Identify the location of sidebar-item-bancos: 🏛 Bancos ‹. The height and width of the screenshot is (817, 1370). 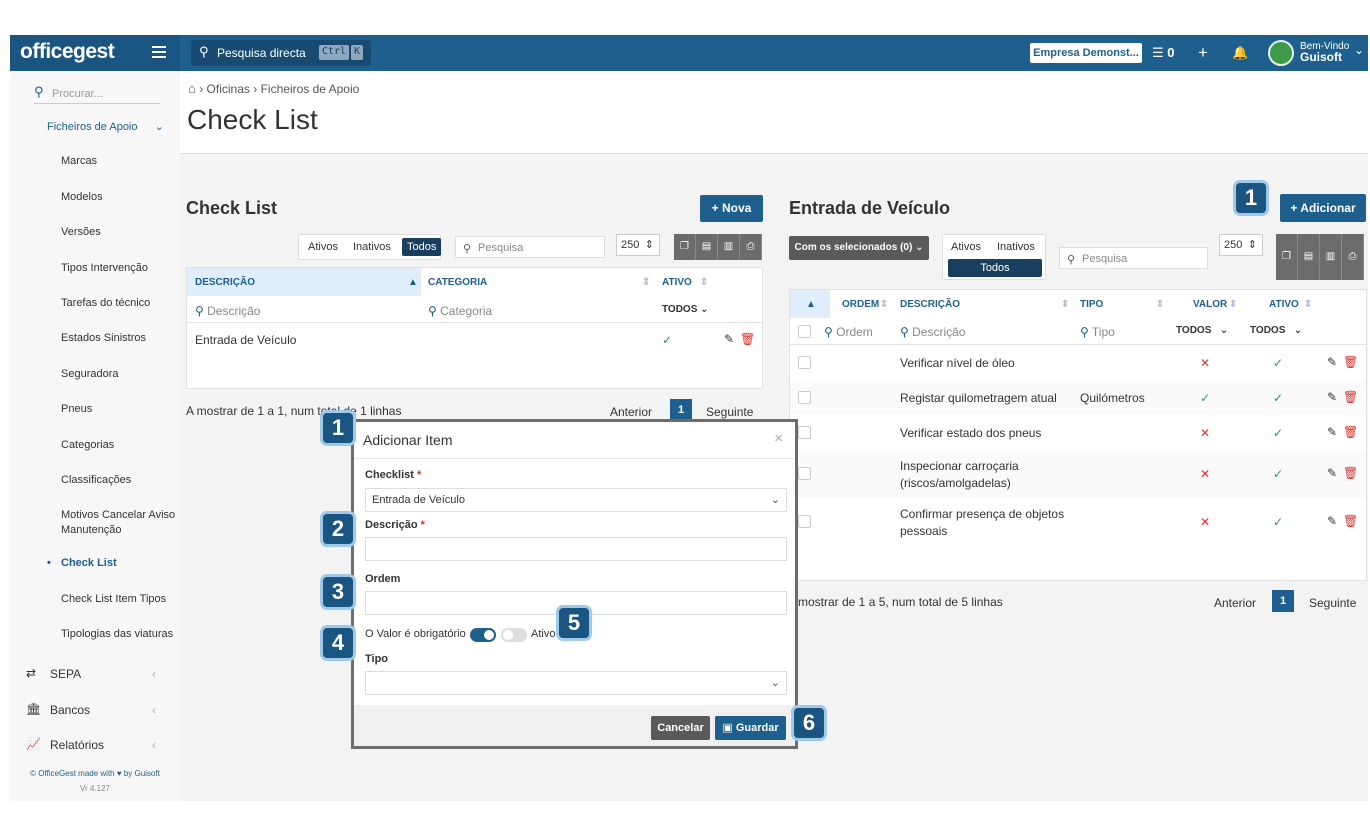
(91, 709).